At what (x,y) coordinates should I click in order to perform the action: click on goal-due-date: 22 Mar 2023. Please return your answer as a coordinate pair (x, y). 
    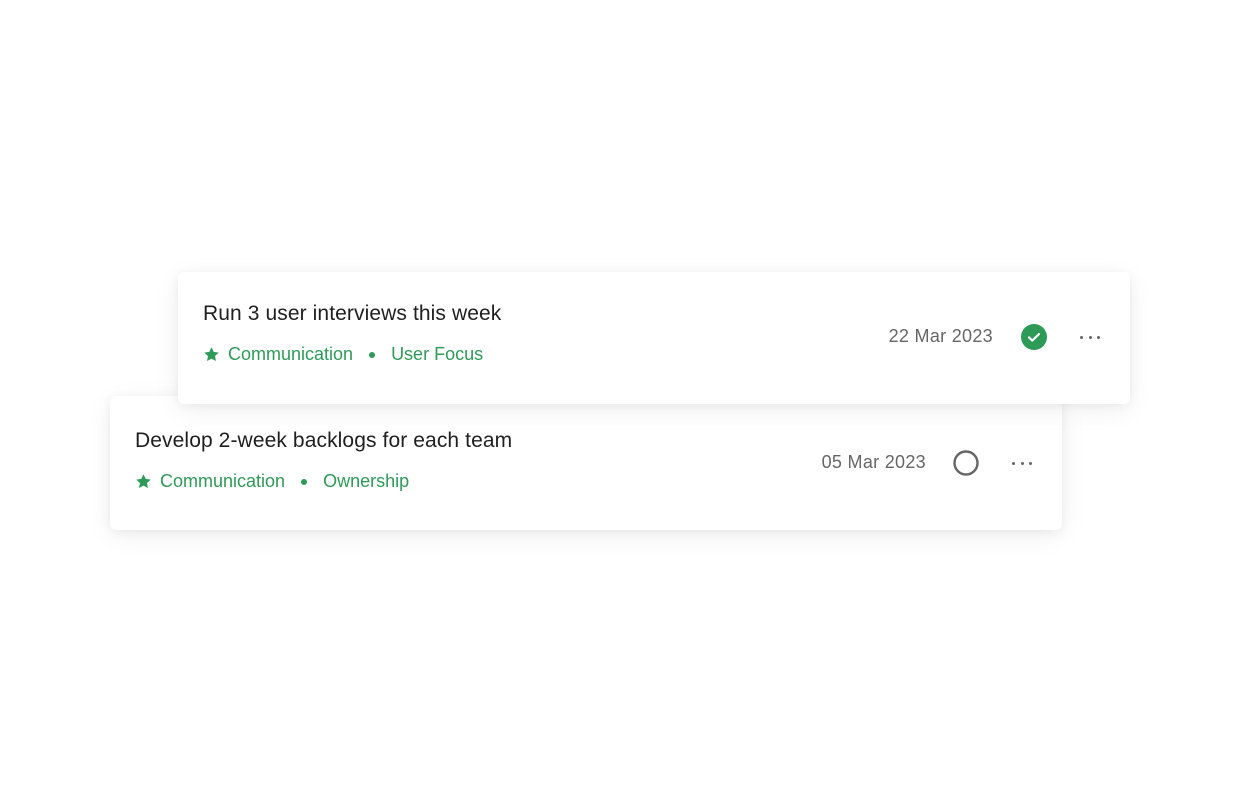
    Looking at the image, I should click on (940, 336).